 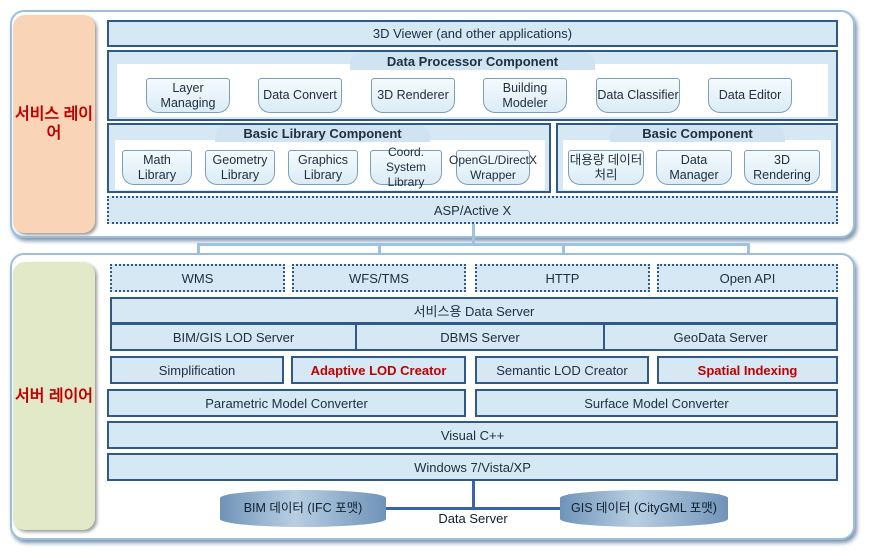 What do you see at coordinates (197, 278) in the screenshot?
I see `protocol-wms: WMS` at bounding box center [197, 278].